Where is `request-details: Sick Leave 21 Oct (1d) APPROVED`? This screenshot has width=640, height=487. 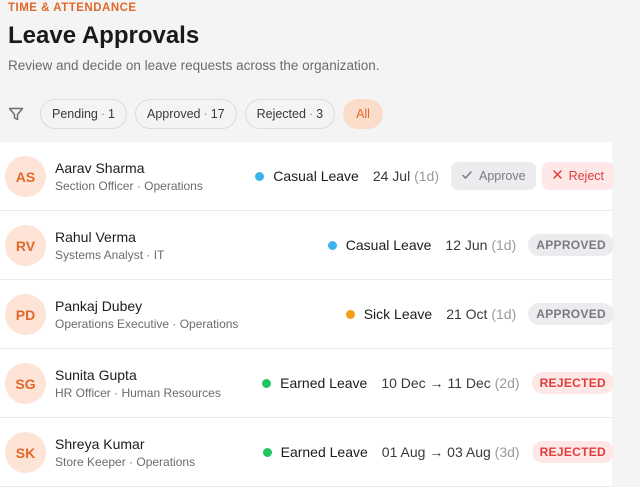
request-details: Sick Leave 21 Oct (1d) APPROVED is located at coordinates (479, 314).